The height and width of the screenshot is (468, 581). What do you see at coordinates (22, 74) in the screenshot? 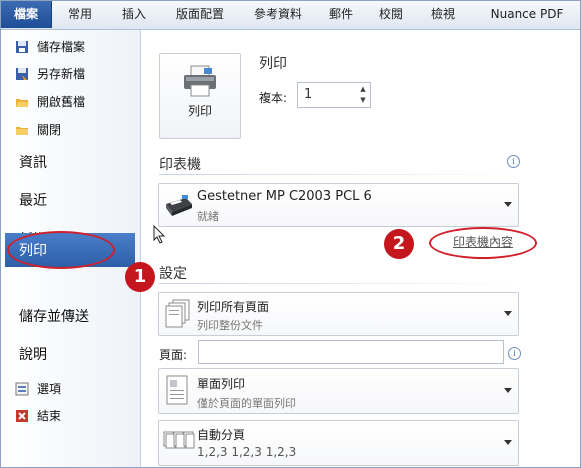
I see `save-as-icon` at bounding box center [22, 74].